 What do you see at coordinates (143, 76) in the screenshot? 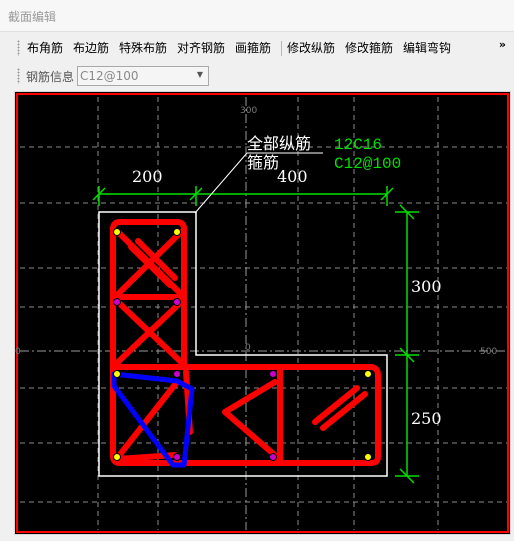
I see `rebar-info-select: C12@100 ▼` at bounding box center [143, 76].